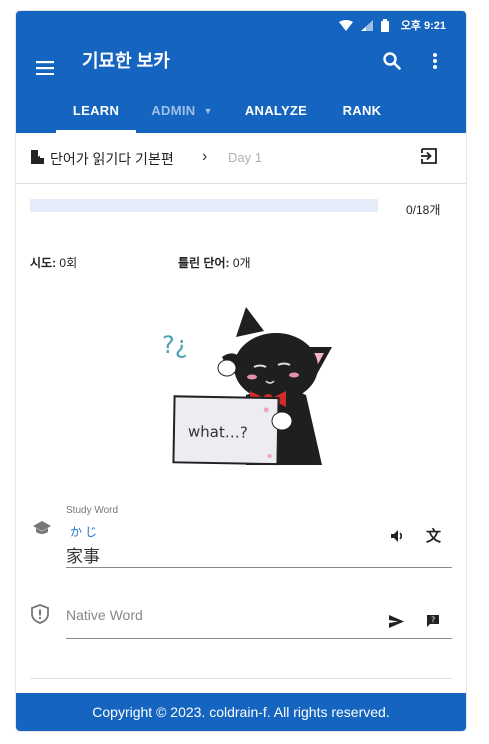 This screenshot has width=489, height=744. What do you see at coordinates (423, 210) in the screenshot?
I see `progress-text: 0/18개` at bounding box center [423, 210].